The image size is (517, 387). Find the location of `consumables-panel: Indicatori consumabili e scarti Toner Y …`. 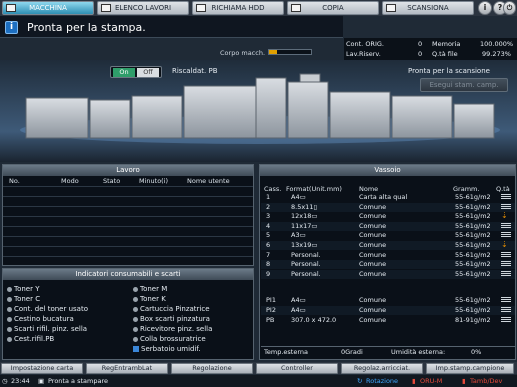

consumables-panel: Indicatori consumabili e scarti Toner Y … is located at coordinates (128, 314).